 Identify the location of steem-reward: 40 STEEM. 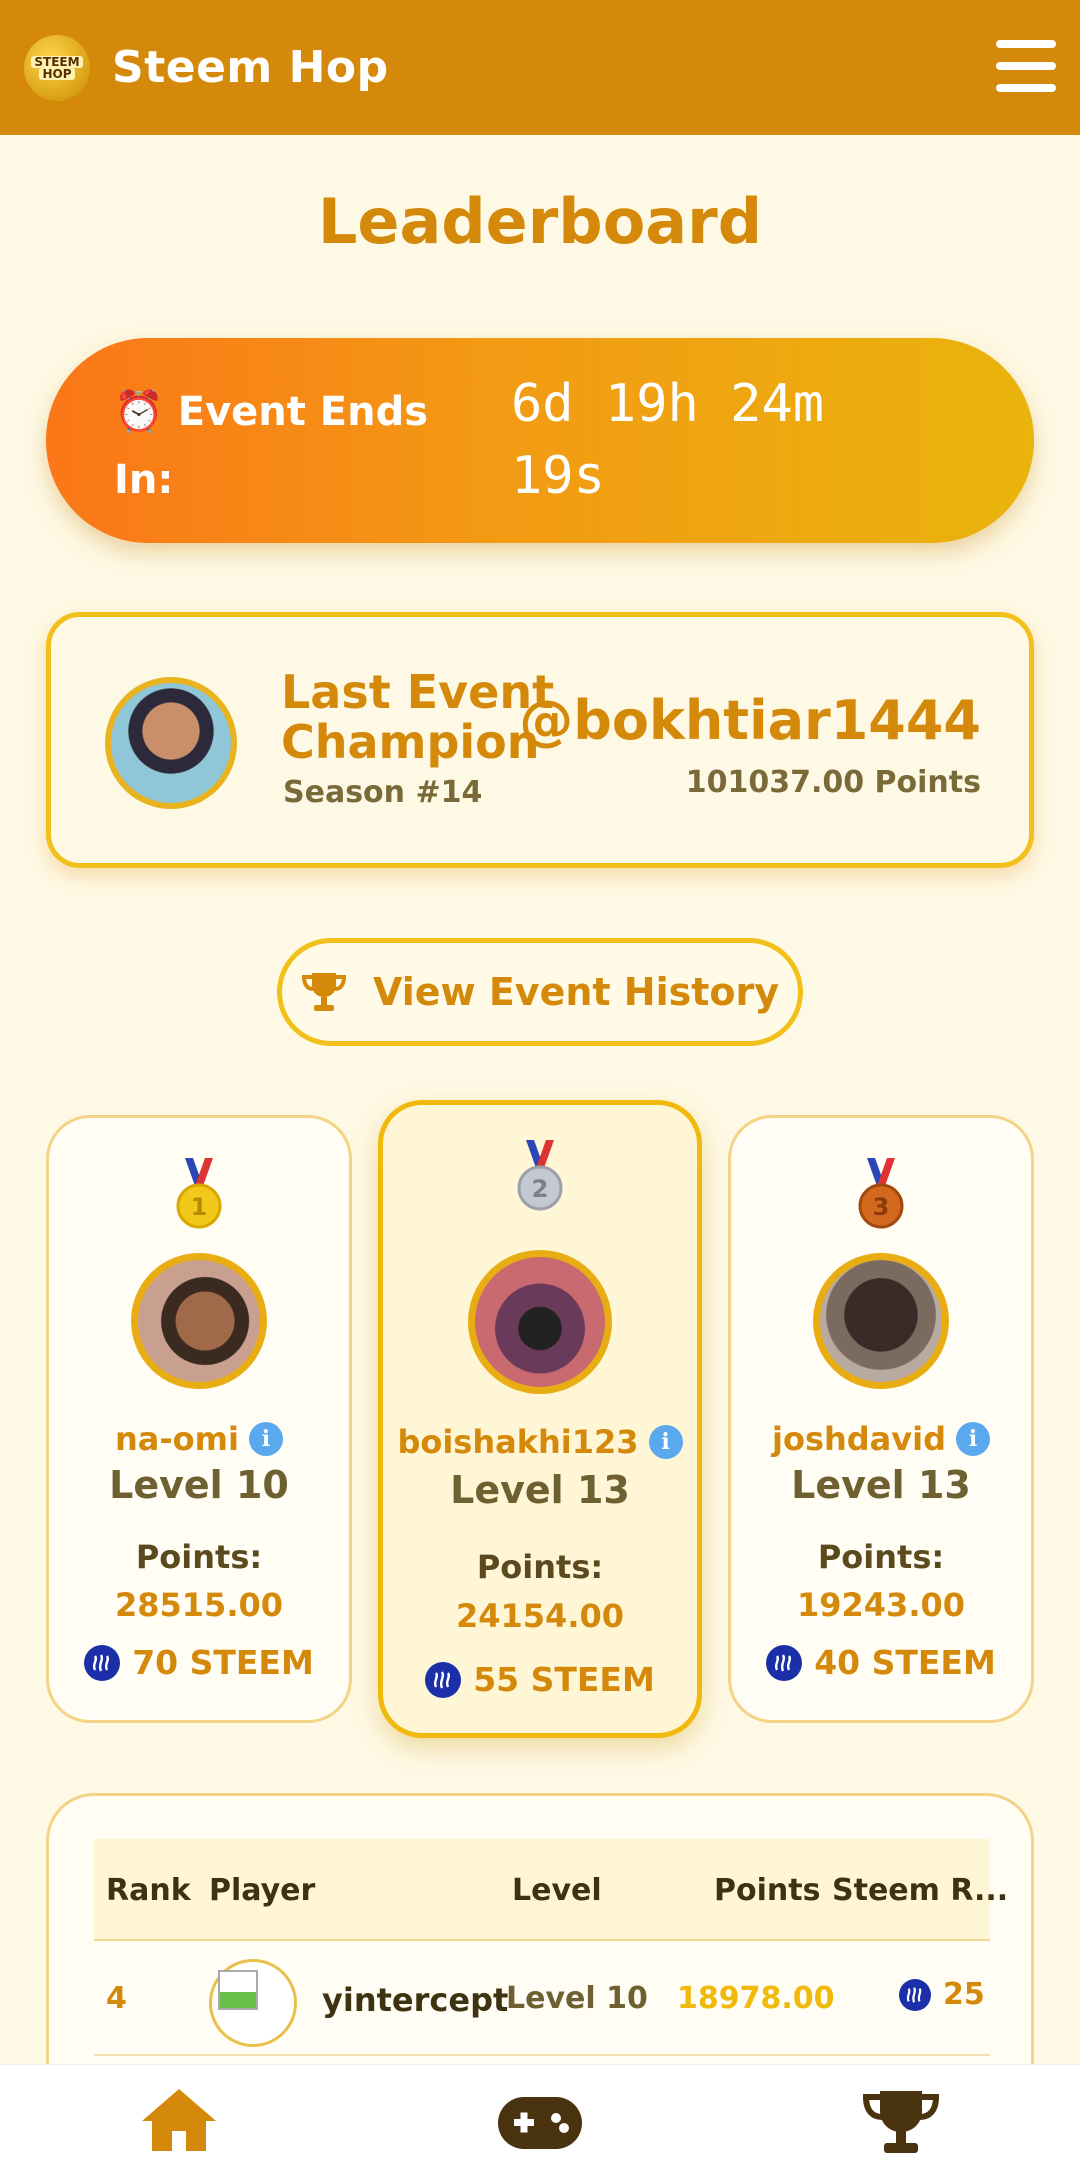
(881, 1662).